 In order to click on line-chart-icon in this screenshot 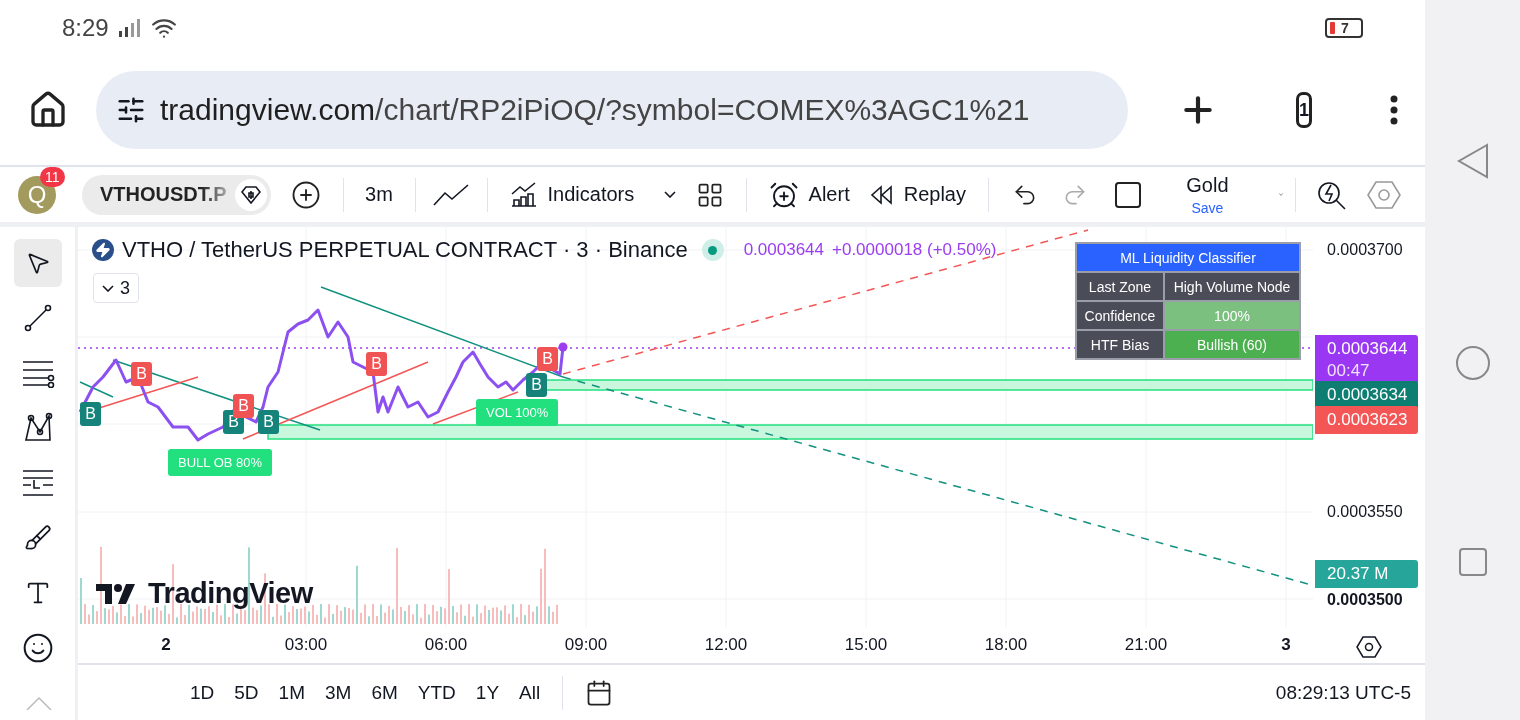, I will do `click(451, 194)`.